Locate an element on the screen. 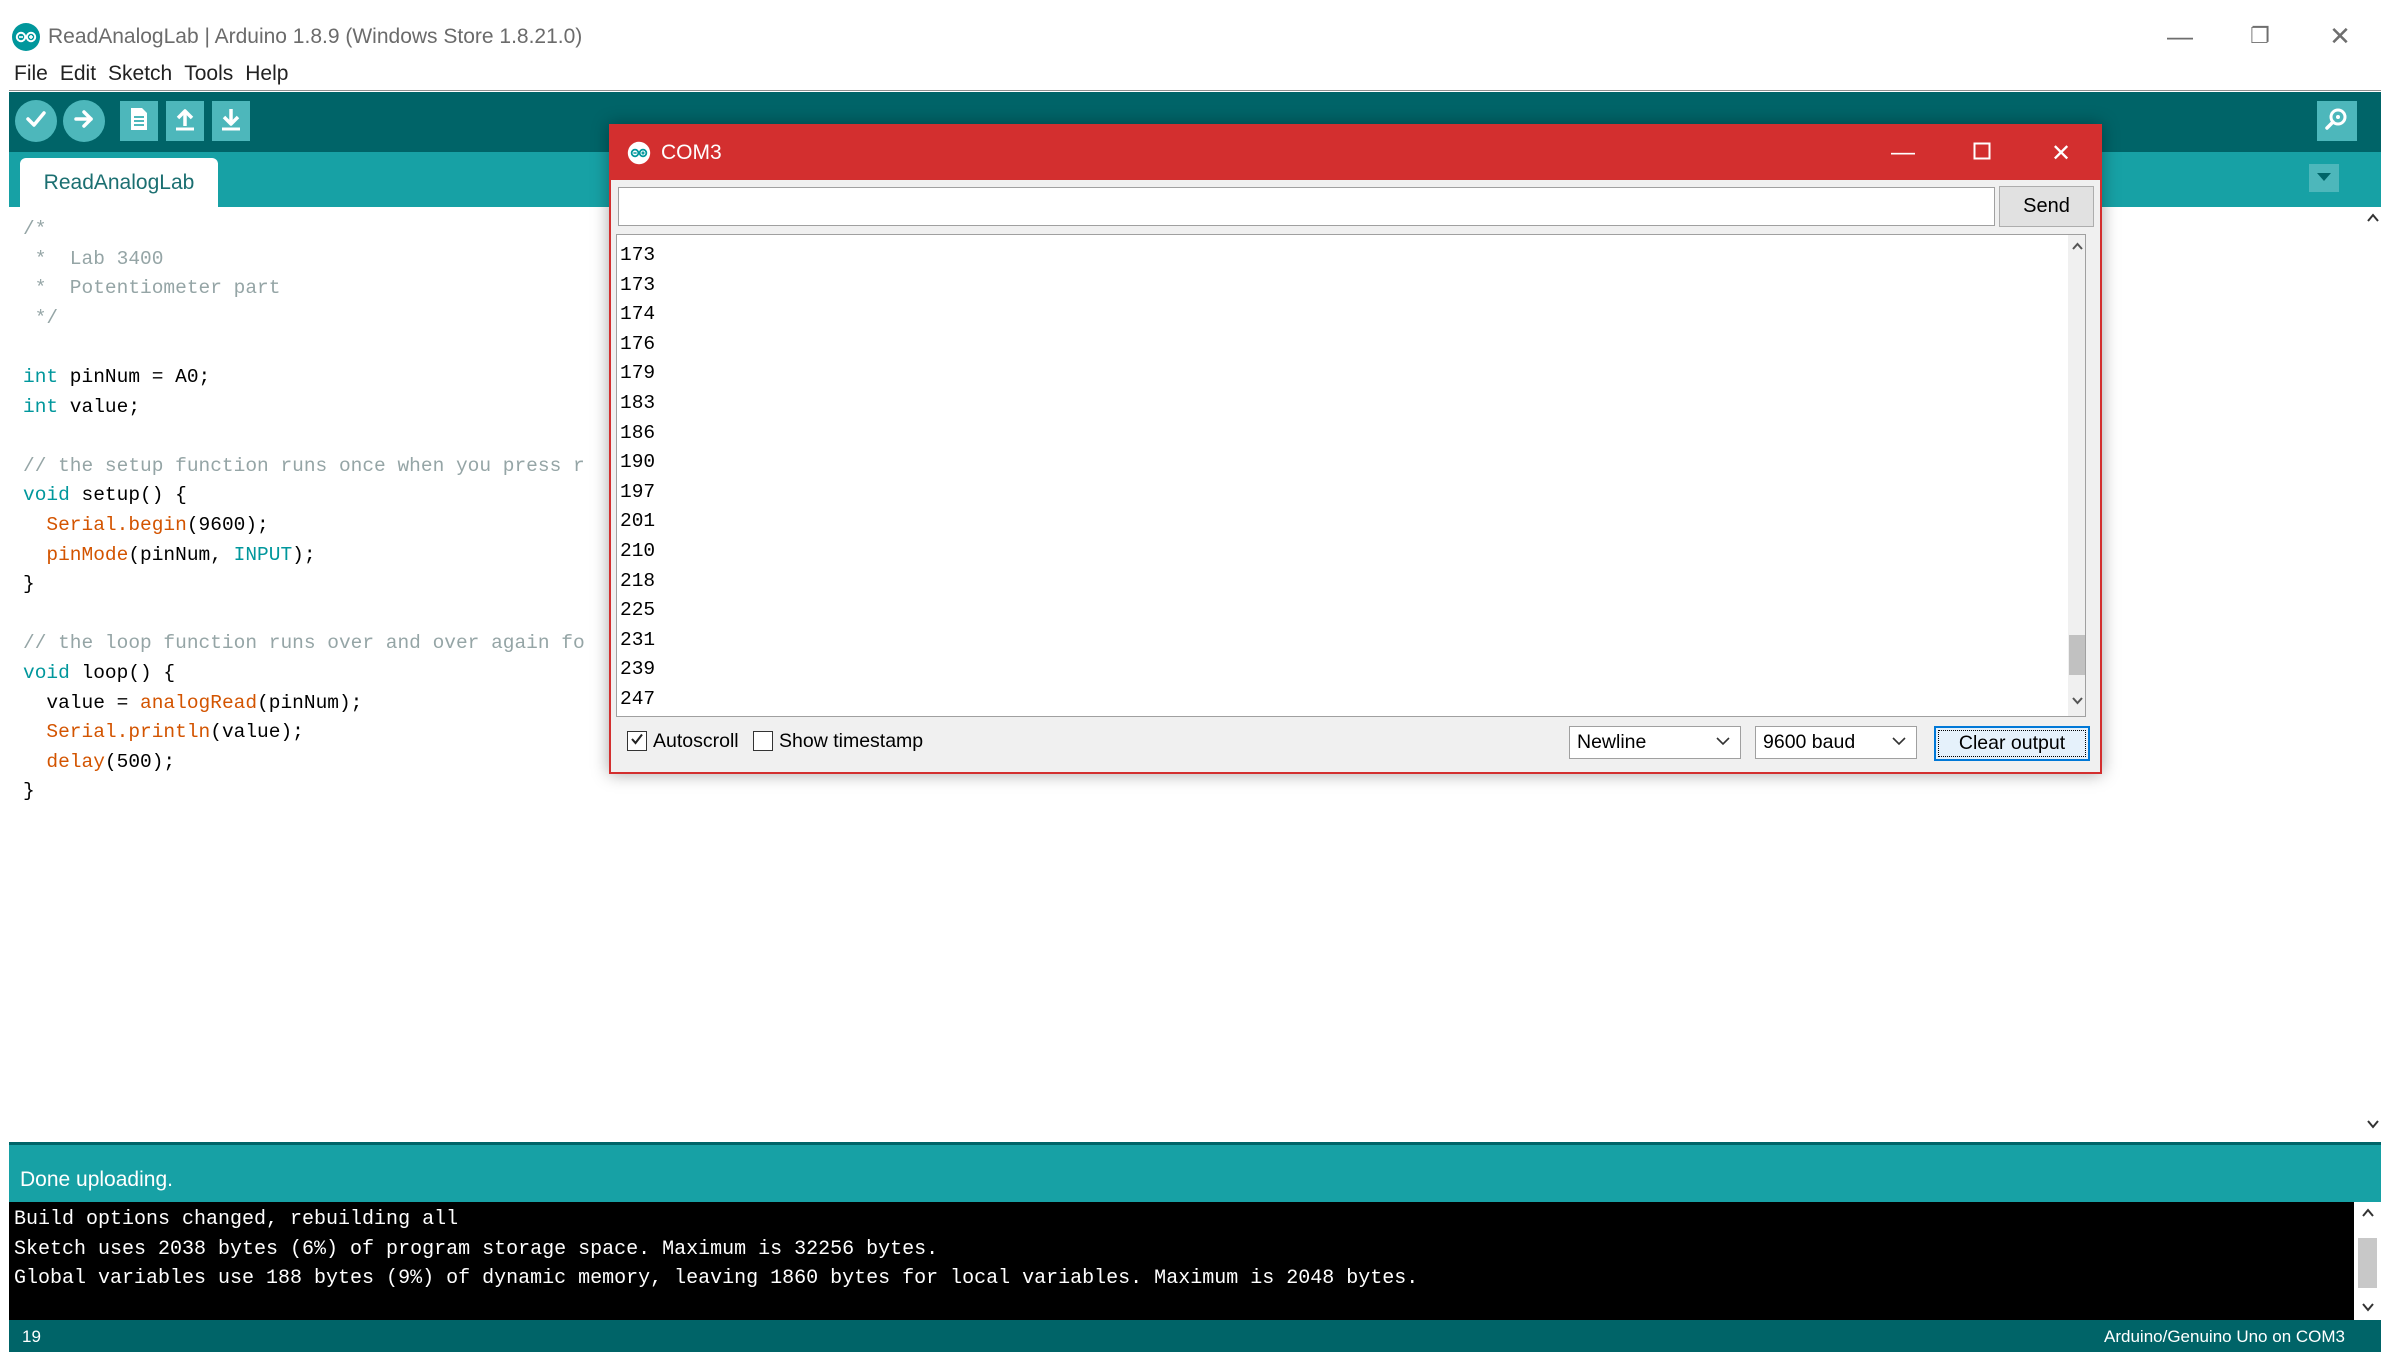 This screenshot has width=2384, height=1362. code-line: void setup() { is located at coordinates (105, 495).